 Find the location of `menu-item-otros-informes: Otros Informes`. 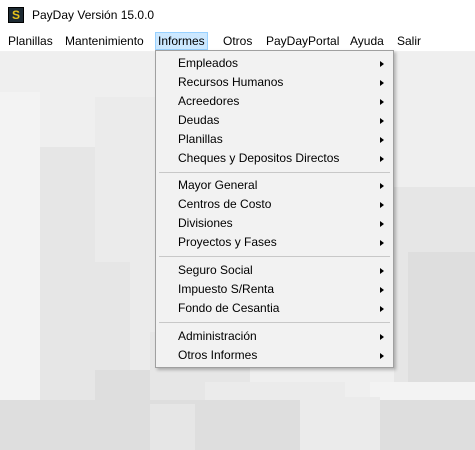

menu-item-otros-informes: Otros Informes is located at coordinates (274, 355).